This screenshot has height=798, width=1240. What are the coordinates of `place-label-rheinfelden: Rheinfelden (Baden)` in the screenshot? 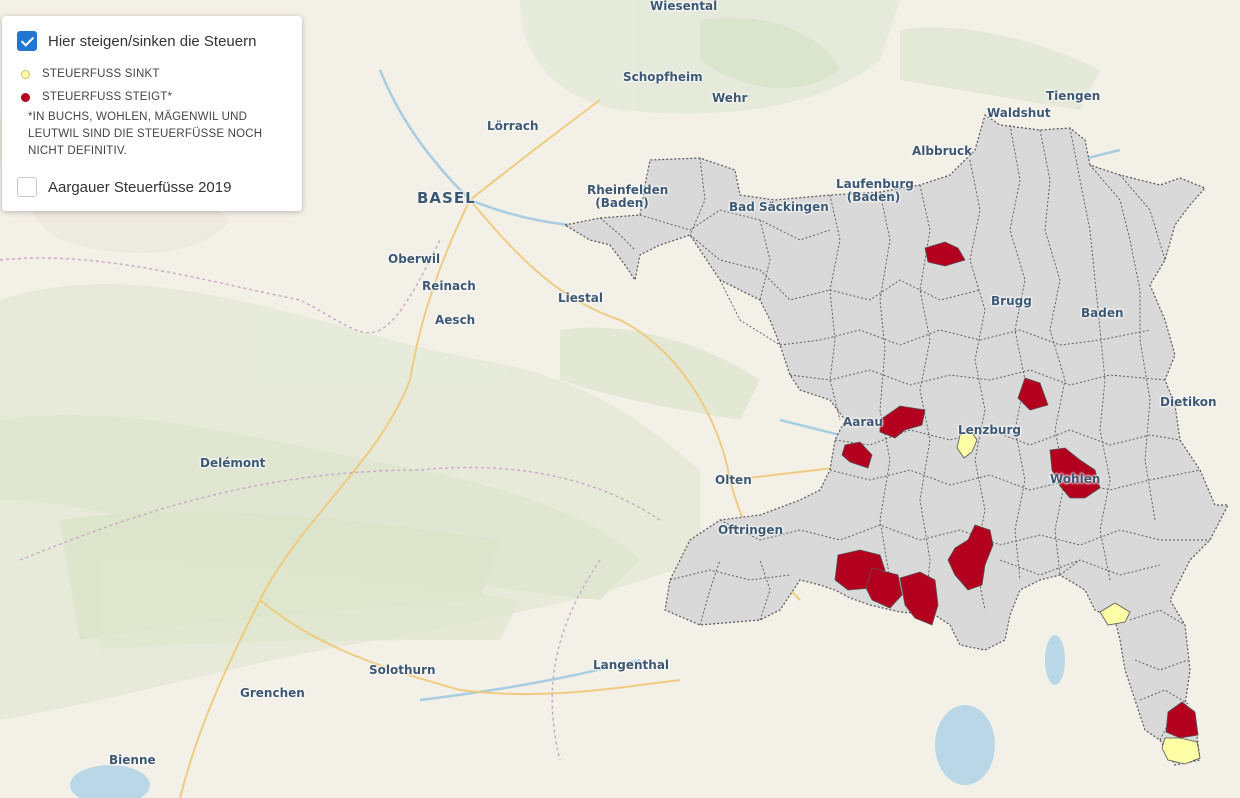 It's located at (627, 197).